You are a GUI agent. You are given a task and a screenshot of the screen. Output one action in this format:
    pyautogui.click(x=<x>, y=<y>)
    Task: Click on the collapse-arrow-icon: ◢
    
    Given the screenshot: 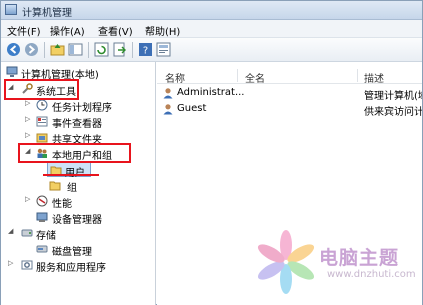 What is the action you would take?
    pyautogui.click(x=12, y=231)
    